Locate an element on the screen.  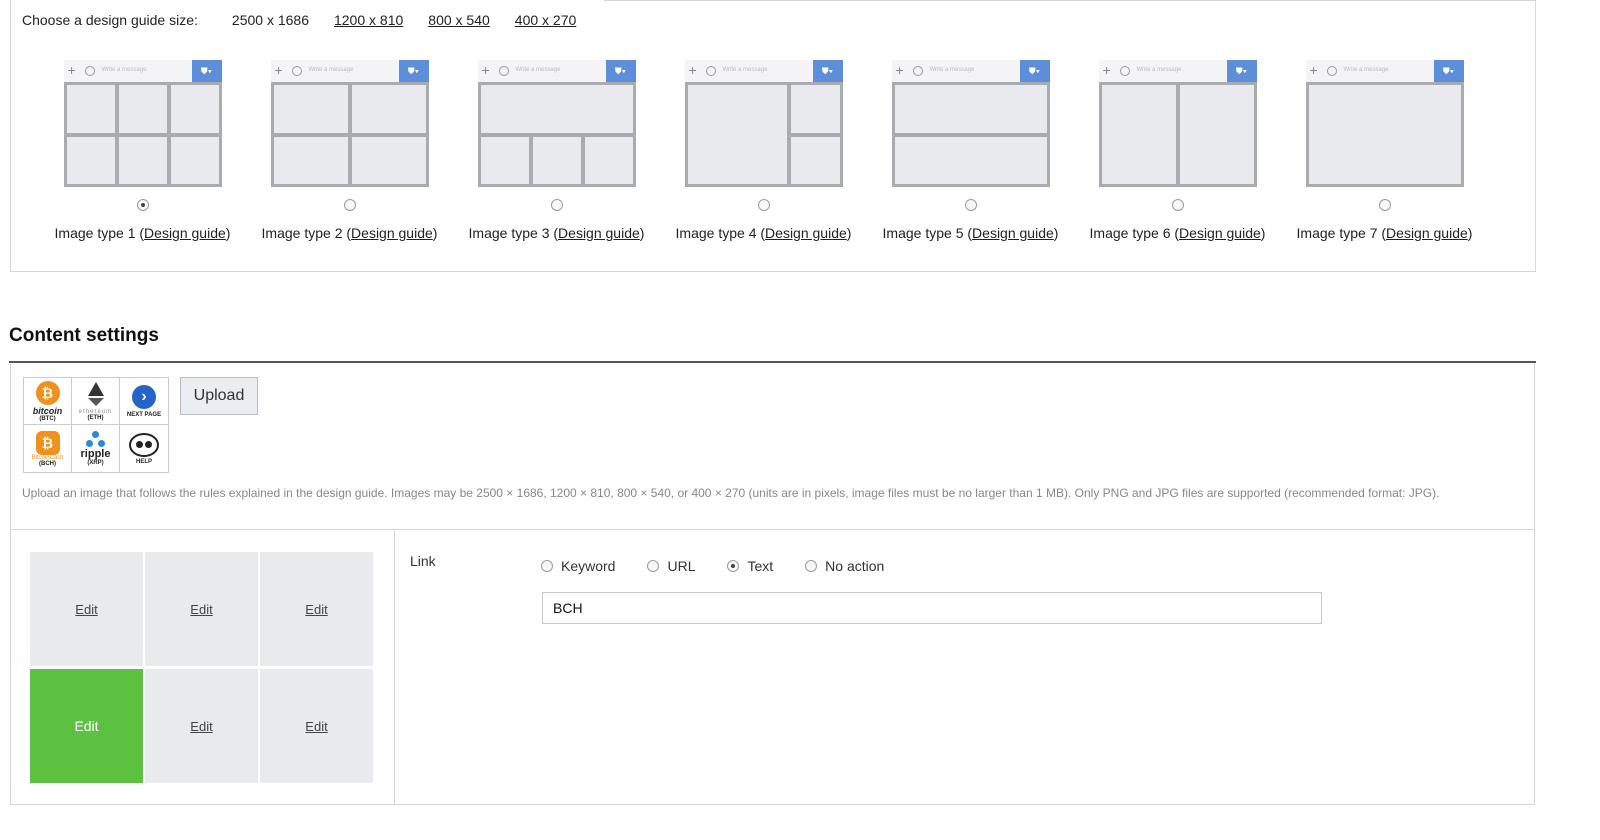
link-text-input is located at coordinates (932, 608).